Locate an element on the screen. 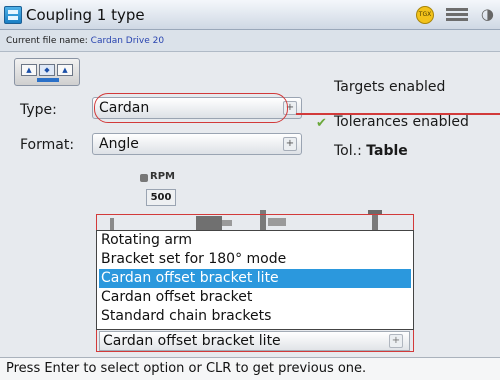  list-item-bracket-set-180: Bracket set for 180° mode is located at coordinates (255, 259).